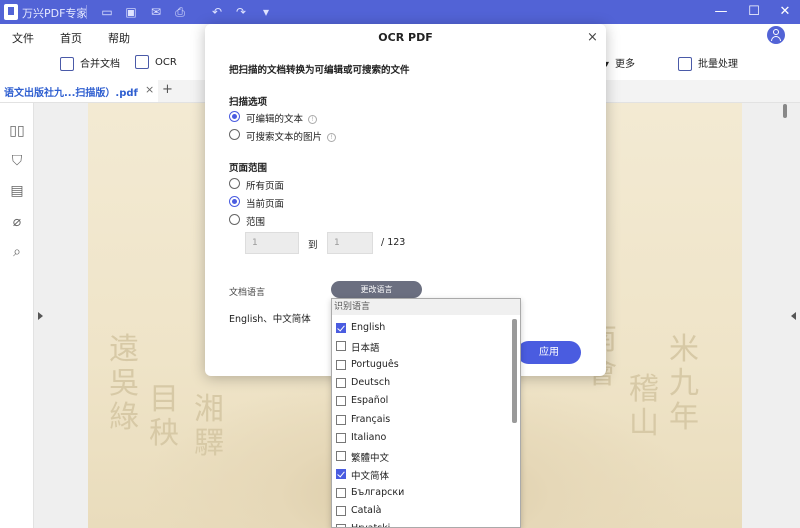 The height and width of the screenshot is (528, 800). I want to click on language-option: Italiano, so click(421, 438).